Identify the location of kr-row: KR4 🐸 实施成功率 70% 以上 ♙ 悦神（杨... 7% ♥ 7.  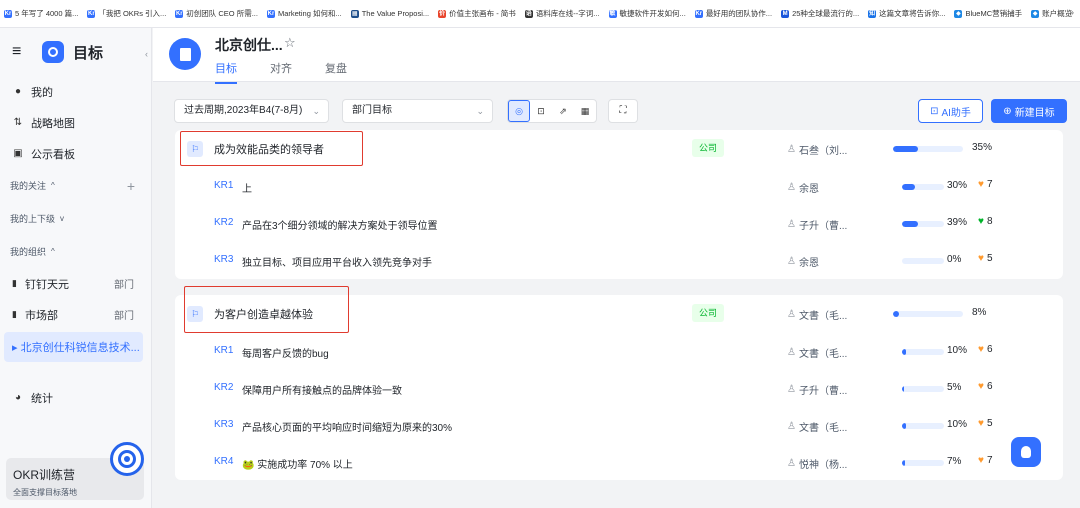
(619, 462).